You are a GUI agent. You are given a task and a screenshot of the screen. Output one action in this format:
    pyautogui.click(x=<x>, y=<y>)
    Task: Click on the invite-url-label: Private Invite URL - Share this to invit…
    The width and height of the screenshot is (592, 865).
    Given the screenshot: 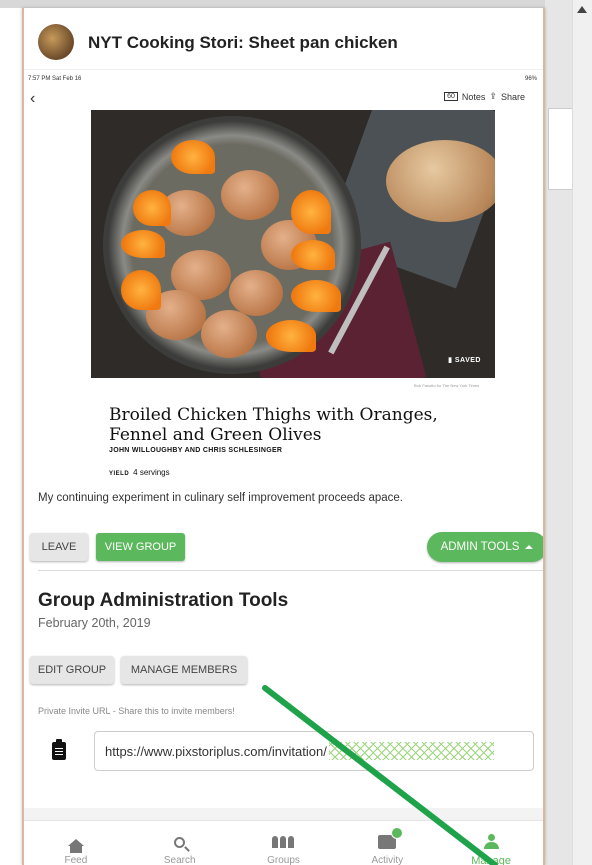 What is the action you would take?
    pyautogui.click(x=136, y=711)
    